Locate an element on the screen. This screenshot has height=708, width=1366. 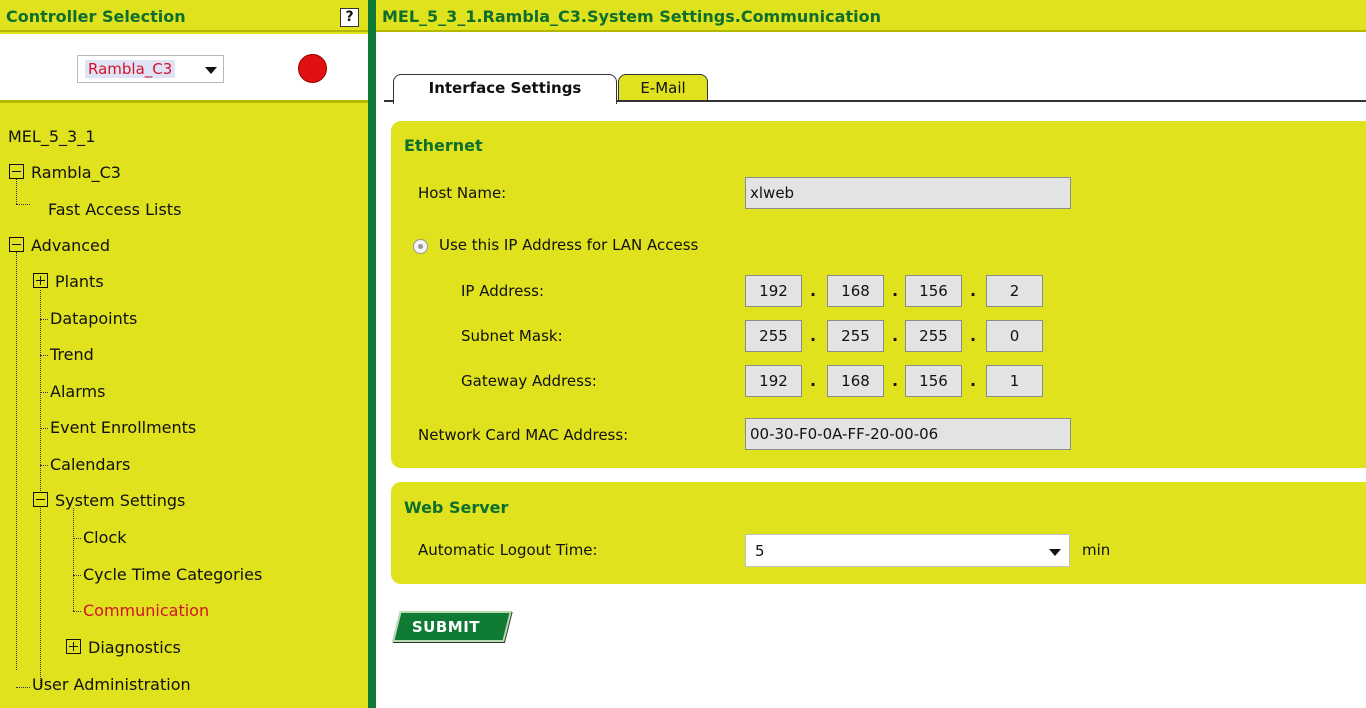
controller-dropdown-value: Rambla_C3 is located at coordinates (130, 69).